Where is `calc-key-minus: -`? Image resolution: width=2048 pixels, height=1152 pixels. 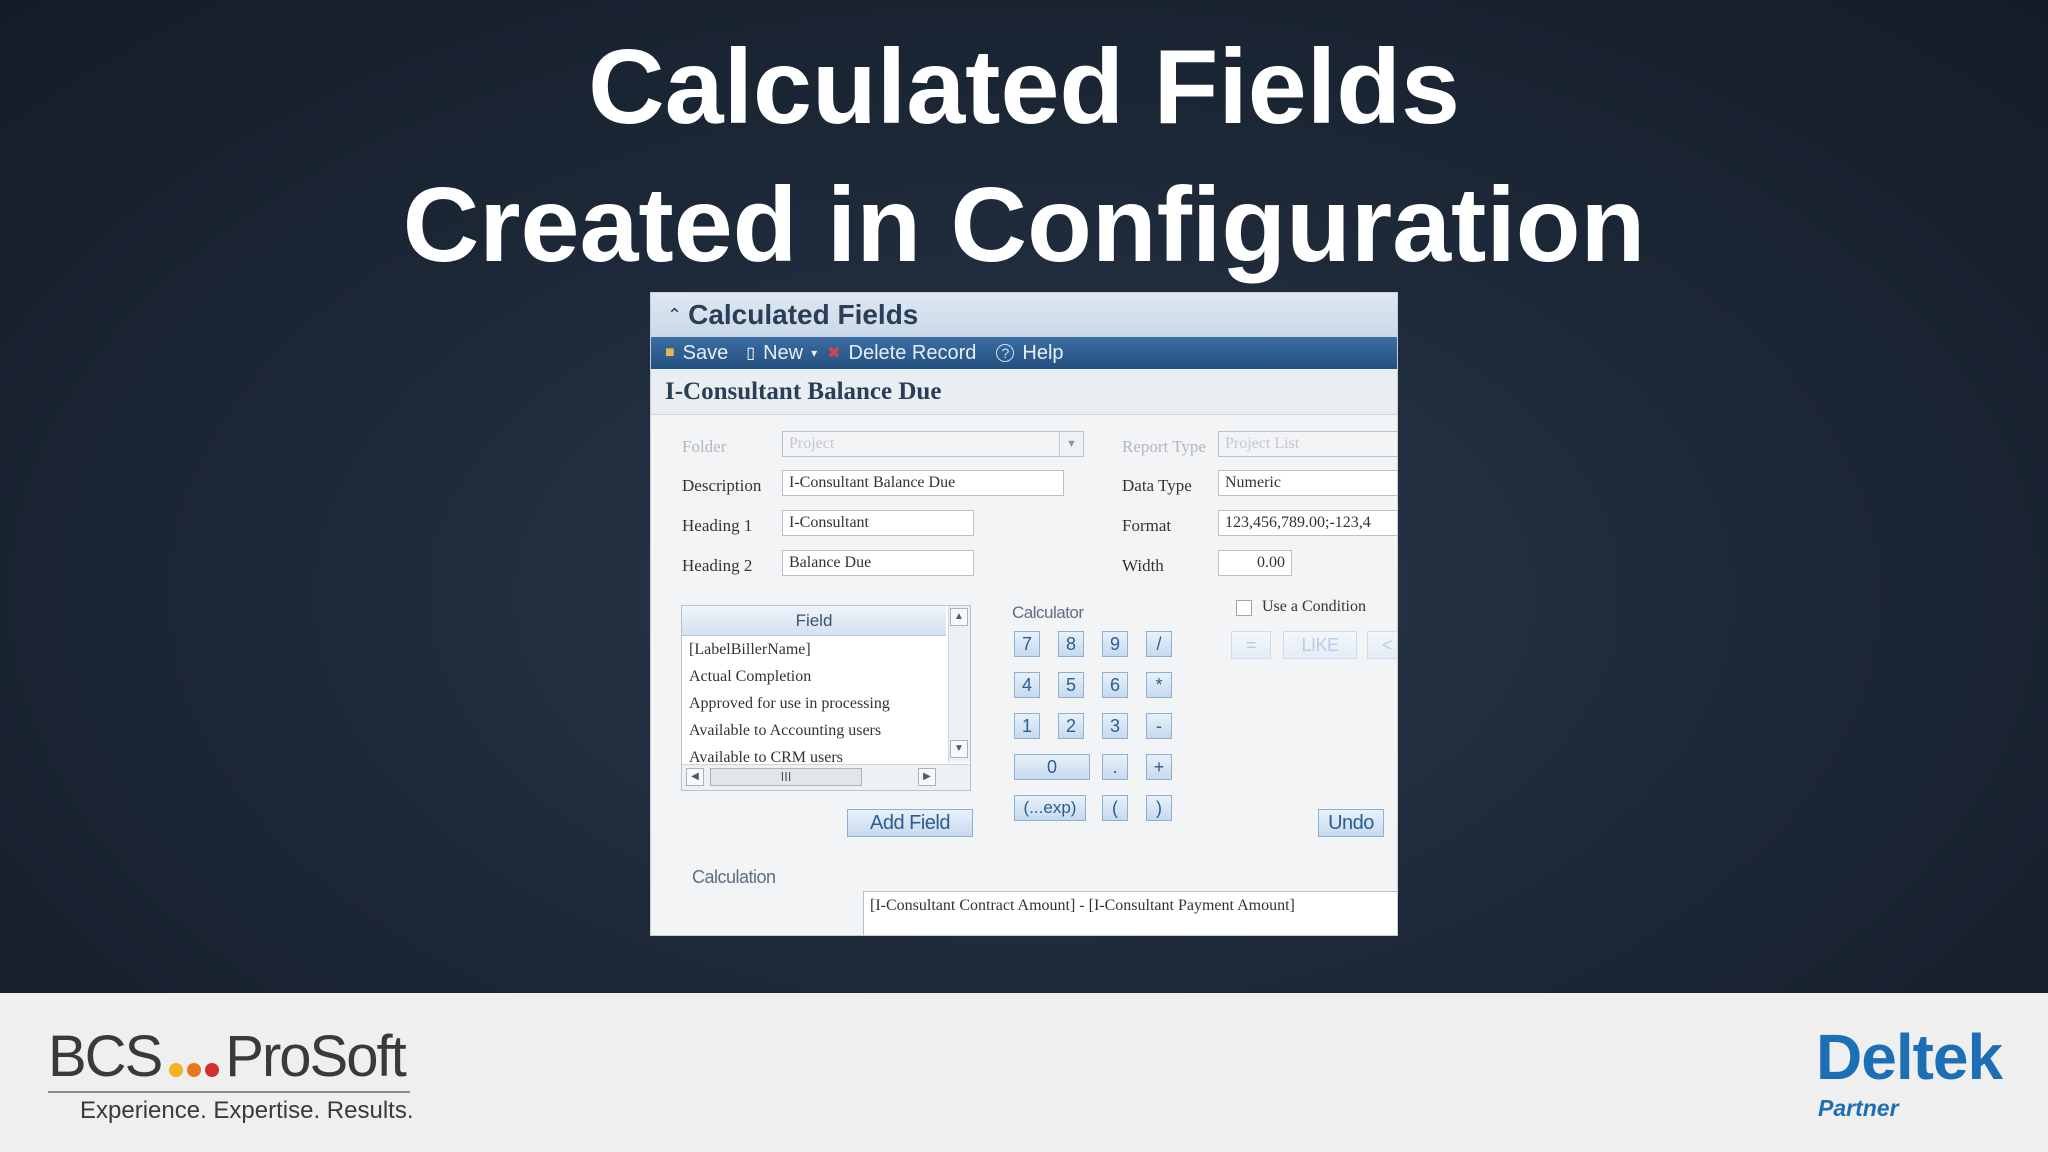 calc-key-minus: - is located at coordinates (1159, 726).